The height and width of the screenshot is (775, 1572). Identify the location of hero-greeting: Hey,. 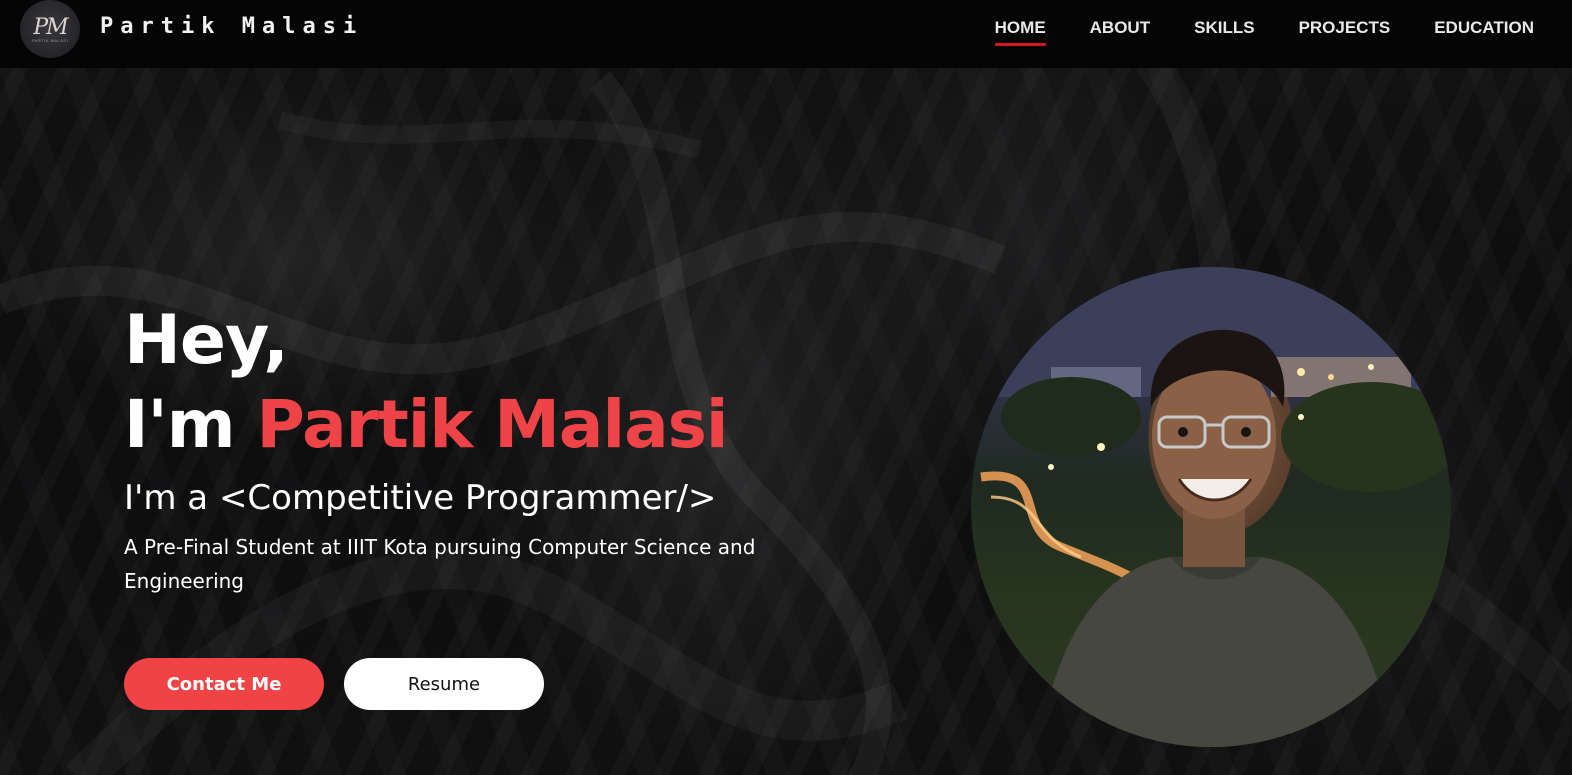
(206, 340).